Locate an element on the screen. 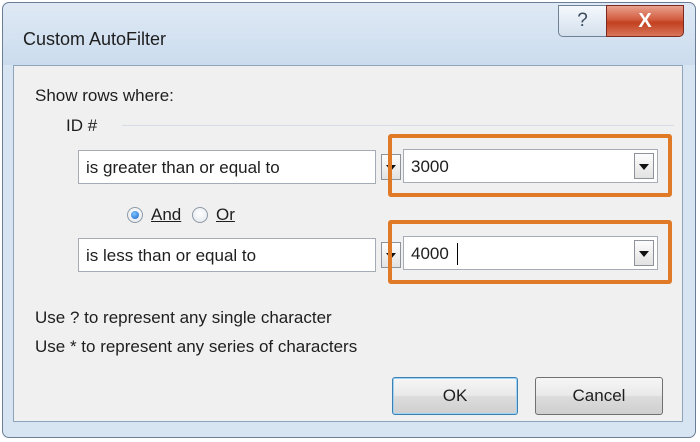 The width and height of the screenshot is (700, 442). help-icon: ? is located at coordinates (582, 20).